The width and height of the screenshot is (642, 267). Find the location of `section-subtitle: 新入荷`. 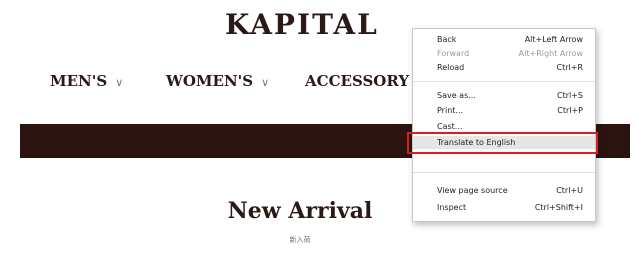

section-subtitle: 新入荷 is located at coordinates (300, 240).